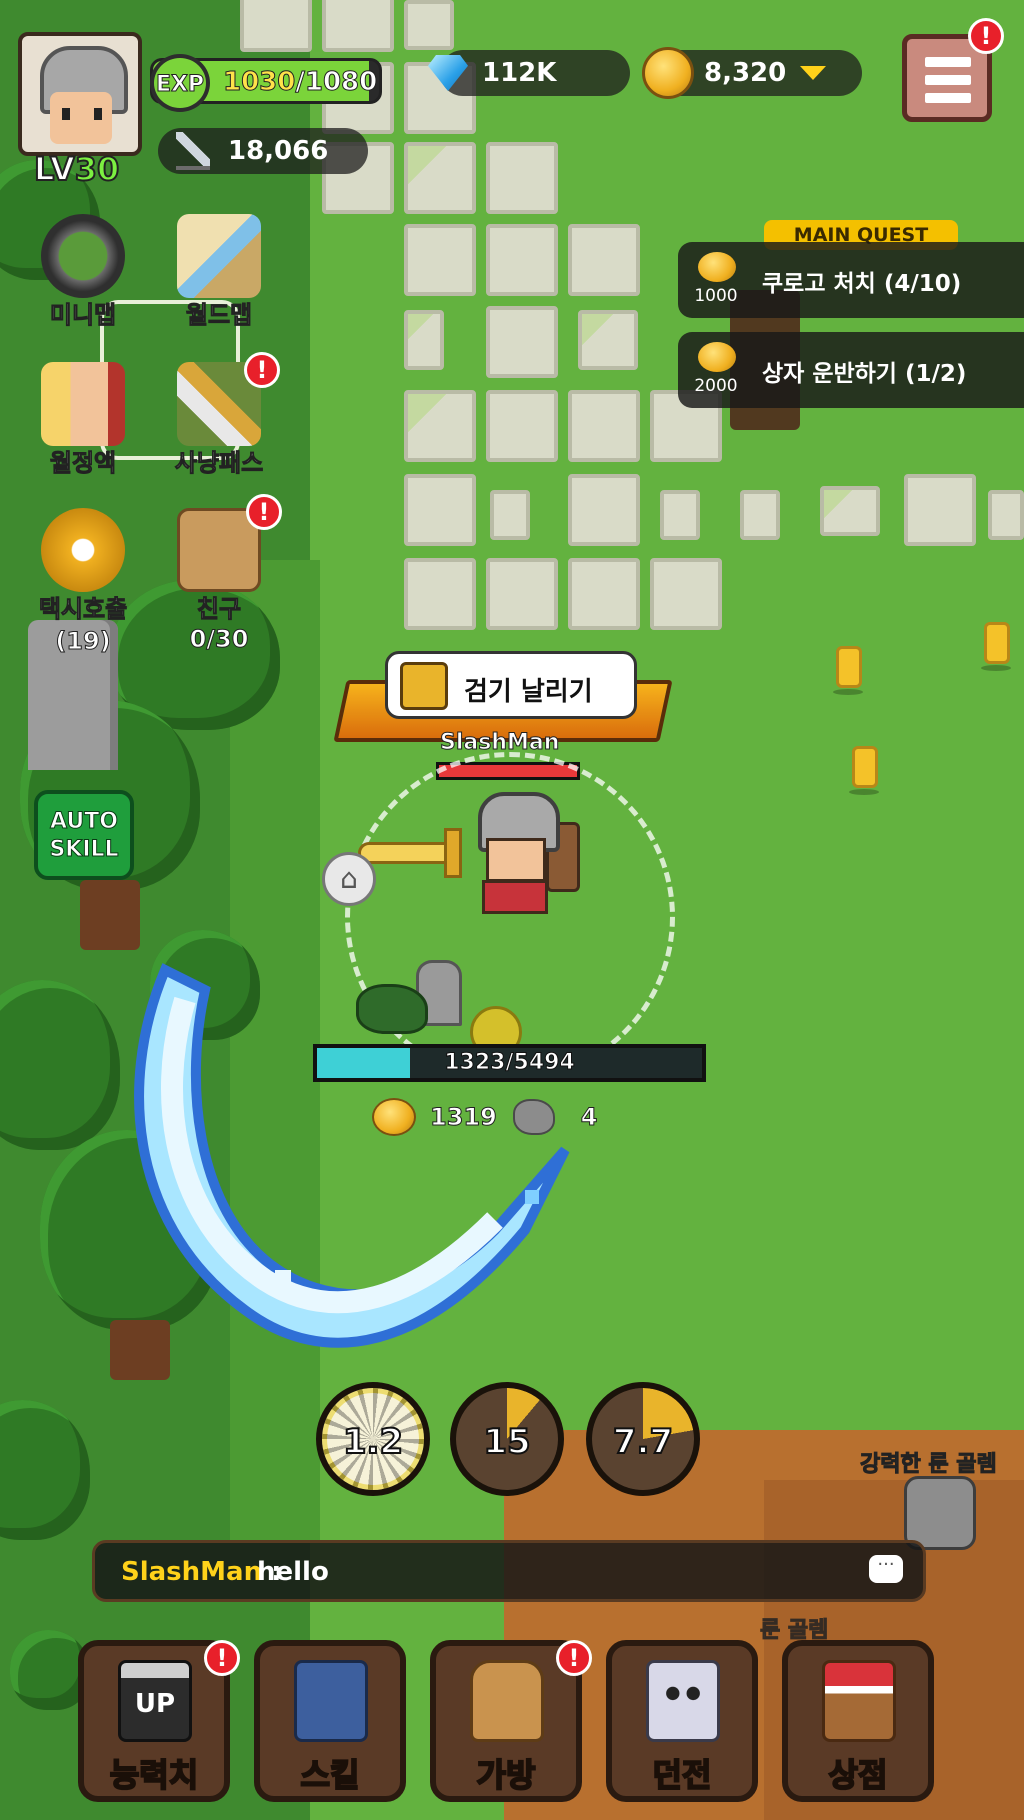 The height and width of the screenshot is (1820, 1024). What do you see at coordinates (349, 879) in the screenshot?
I see `home-icon: ⌂` at bounding box center [349, 879].